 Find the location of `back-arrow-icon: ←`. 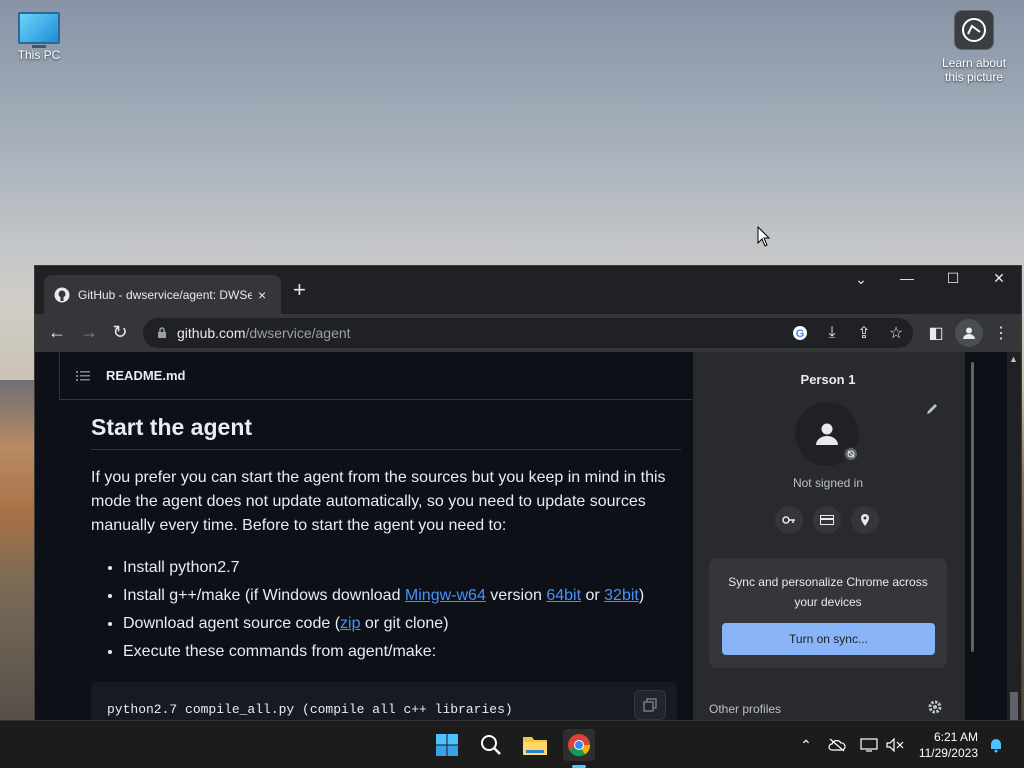

back-arrow-icon: ← is located at coordinates (57, 332).